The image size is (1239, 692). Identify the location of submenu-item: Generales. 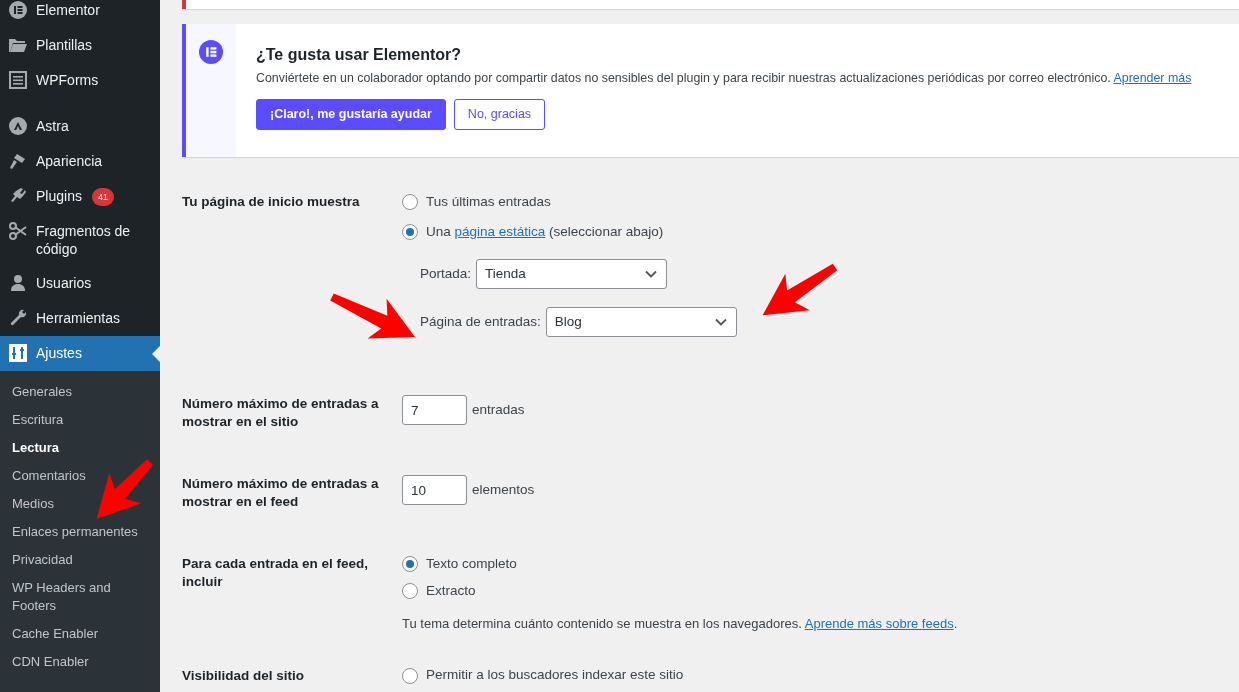
(80, 392).